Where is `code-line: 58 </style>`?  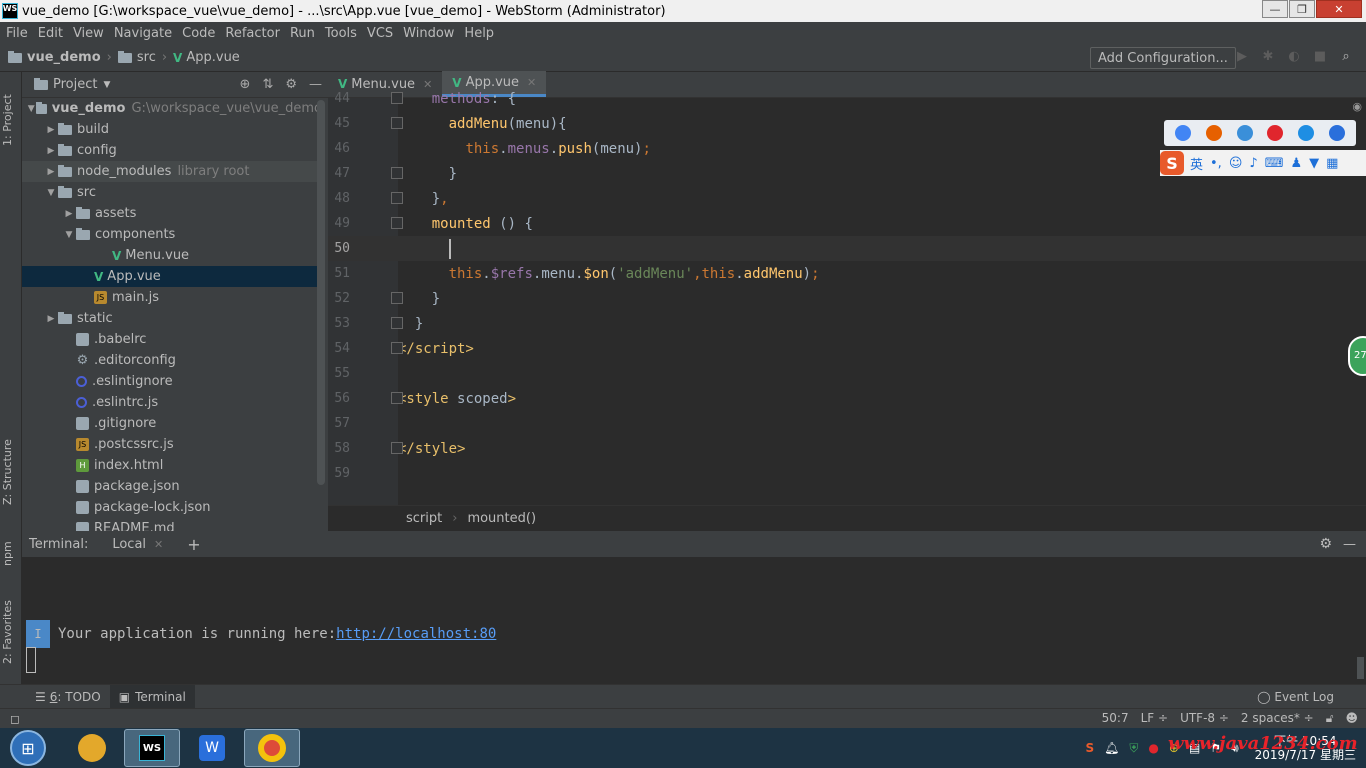
code-line: 58 </style> is located at coordinates (847, 448).